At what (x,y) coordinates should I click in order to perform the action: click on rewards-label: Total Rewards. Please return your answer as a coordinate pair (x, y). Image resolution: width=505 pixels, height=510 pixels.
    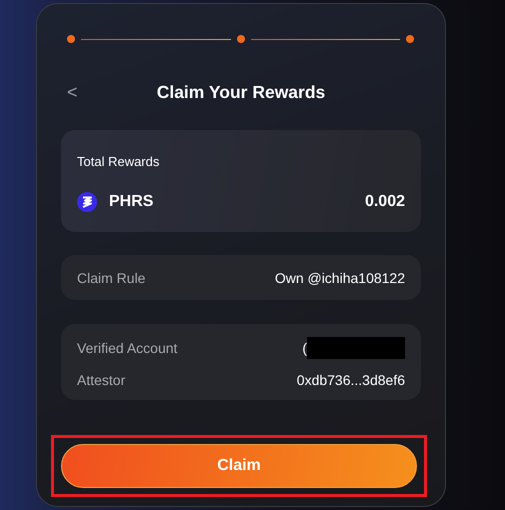
    Looking at the image, I should click on (118, 161).